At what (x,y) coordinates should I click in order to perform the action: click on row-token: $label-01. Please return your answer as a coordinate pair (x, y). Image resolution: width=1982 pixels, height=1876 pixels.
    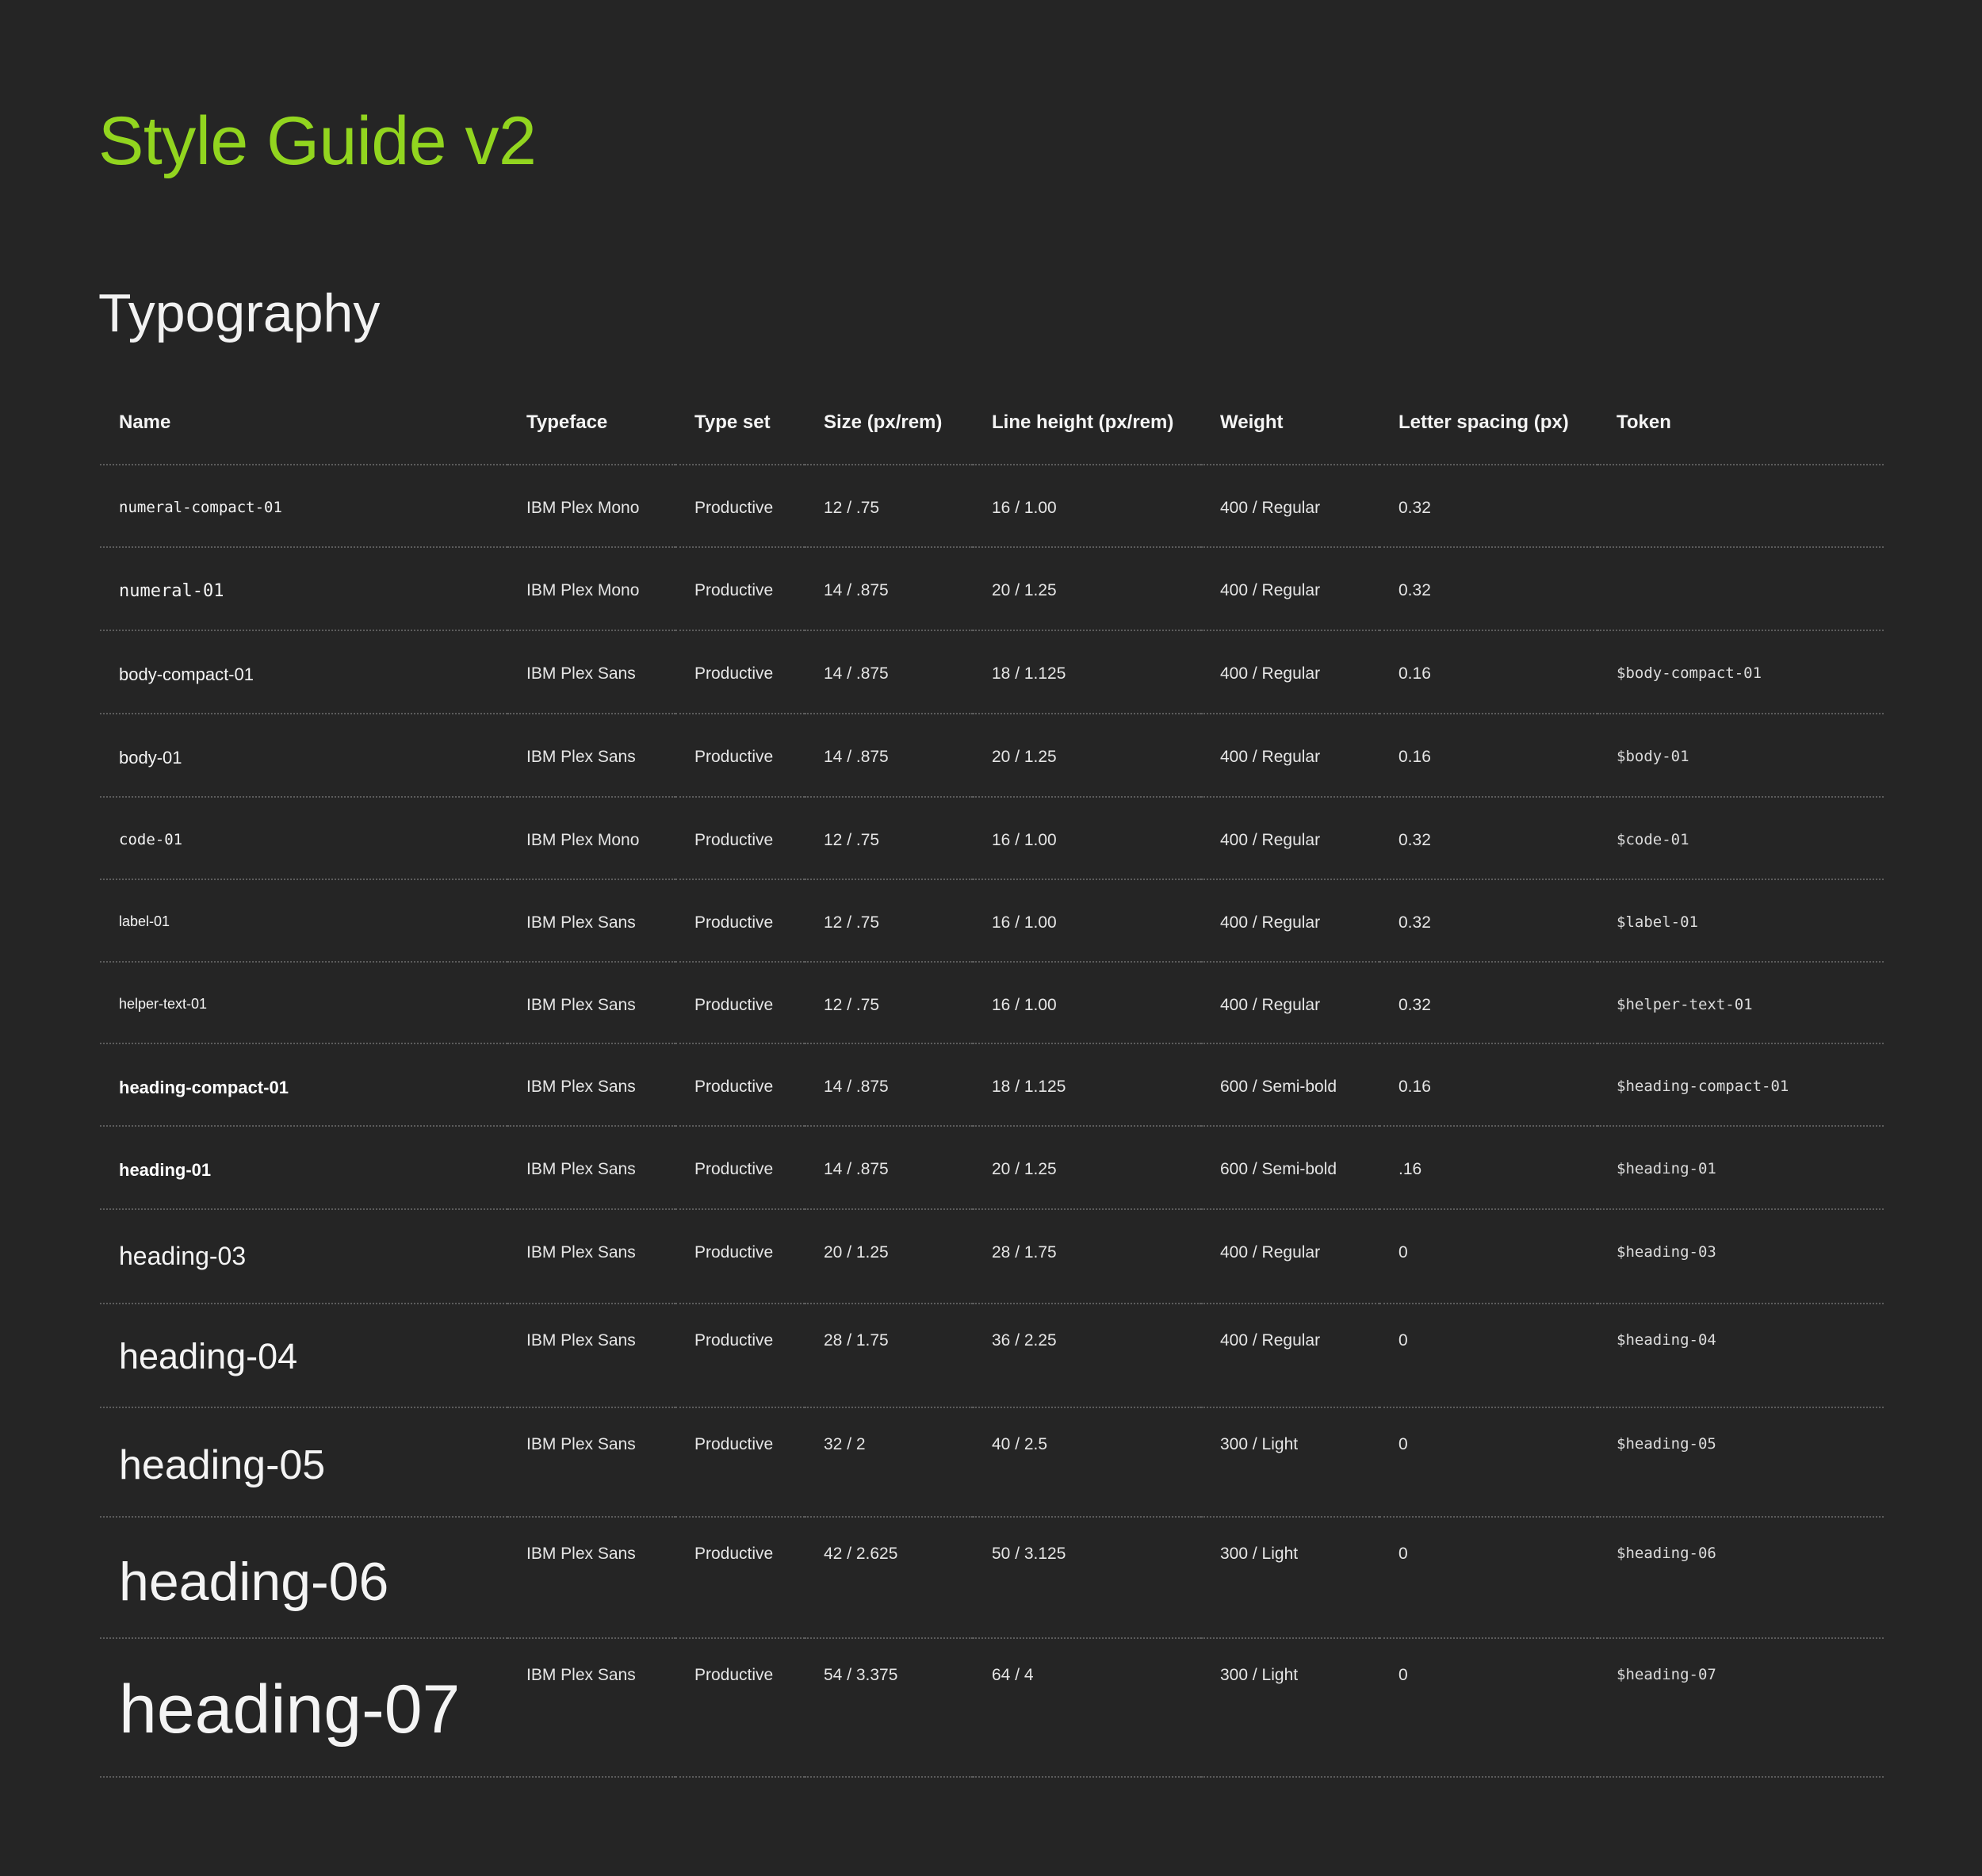
    Looking at the image, I should click on (1657, 922).